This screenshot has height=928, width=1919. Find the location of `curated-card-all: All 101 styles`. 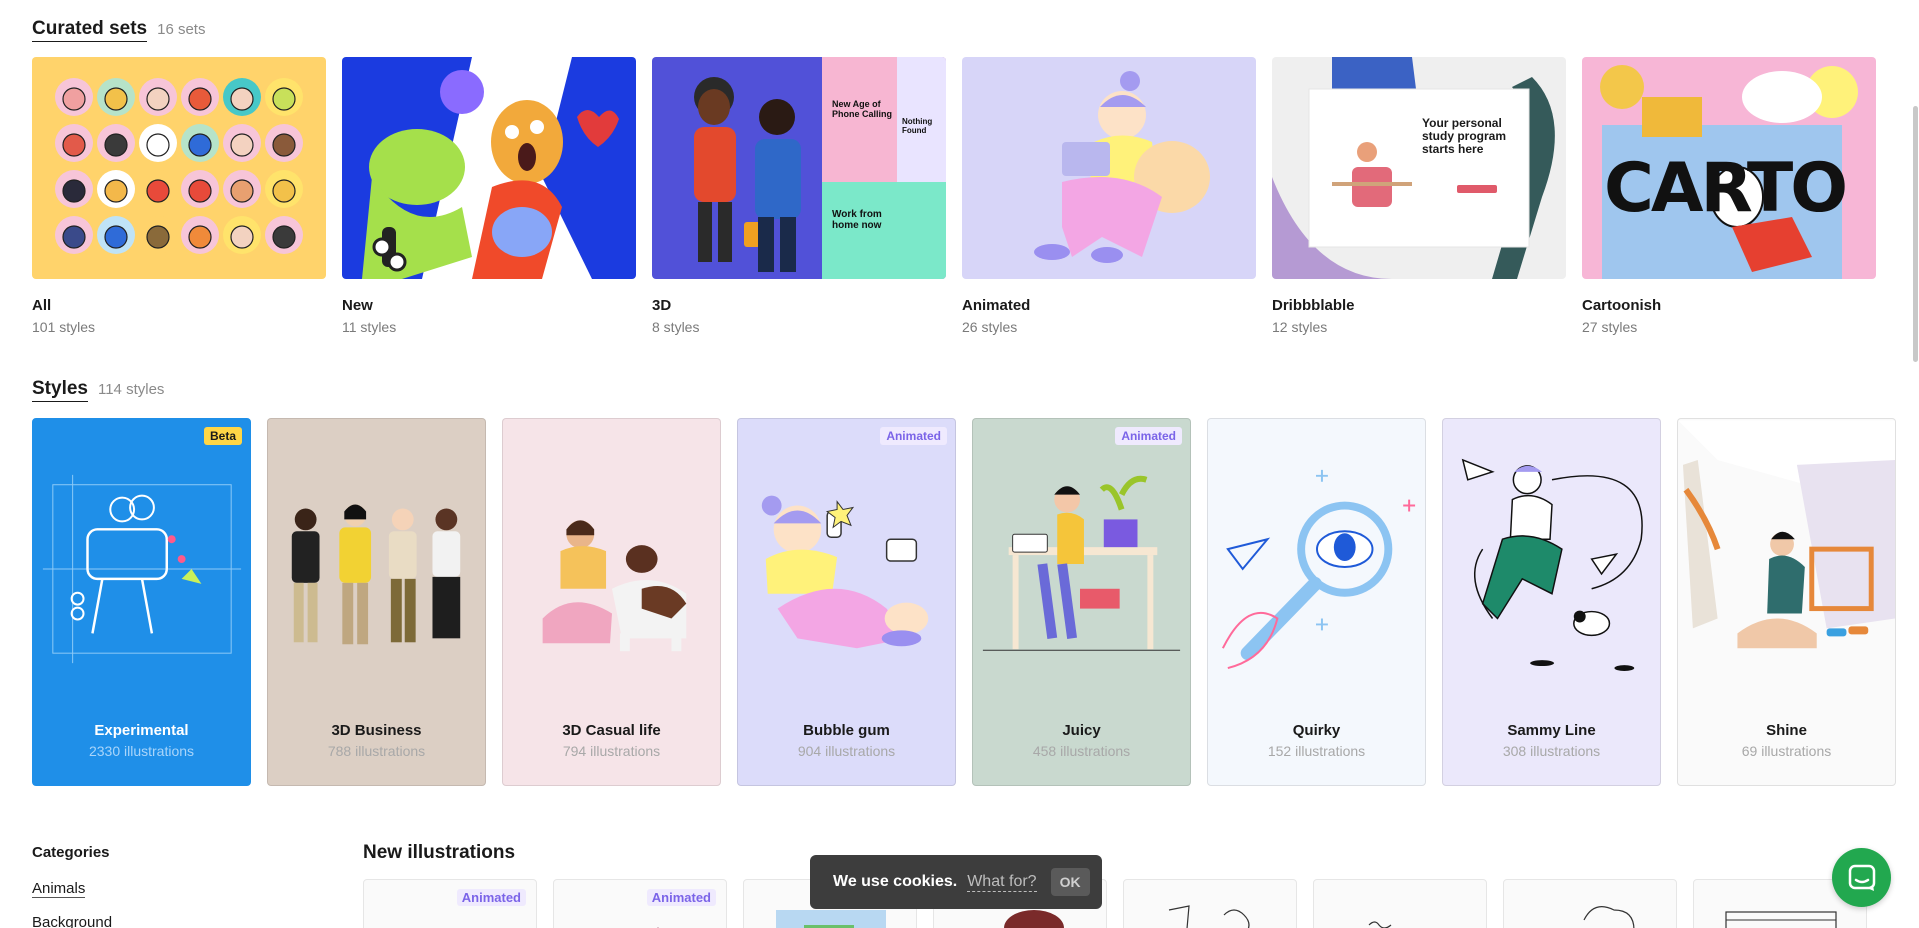

curated-card-all: All 101 styles is located at coordinates (179, 196).